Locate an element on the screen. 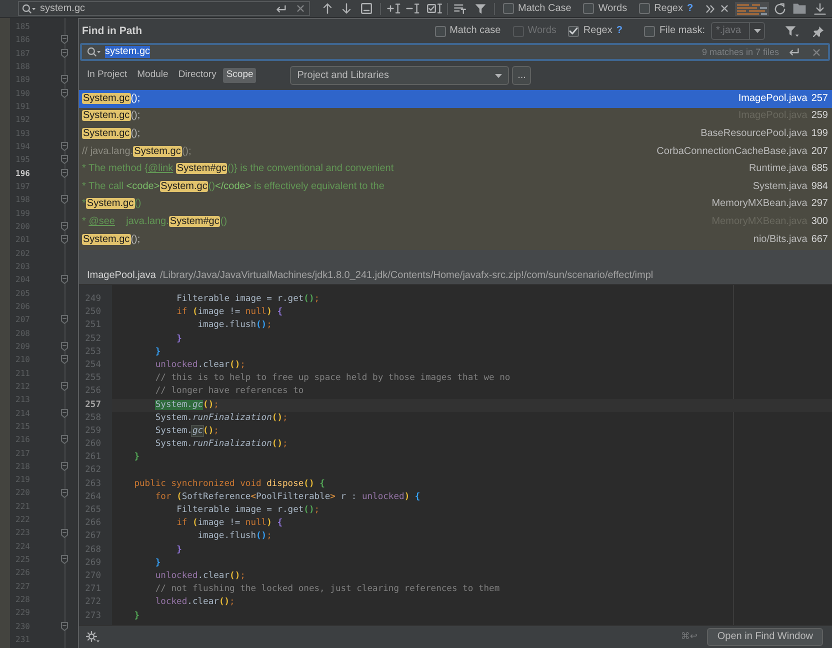  result-row: * The method {@link System#gc()} is the conventional and convenient Runtime.java 685 is located at coordinates (455, 169).